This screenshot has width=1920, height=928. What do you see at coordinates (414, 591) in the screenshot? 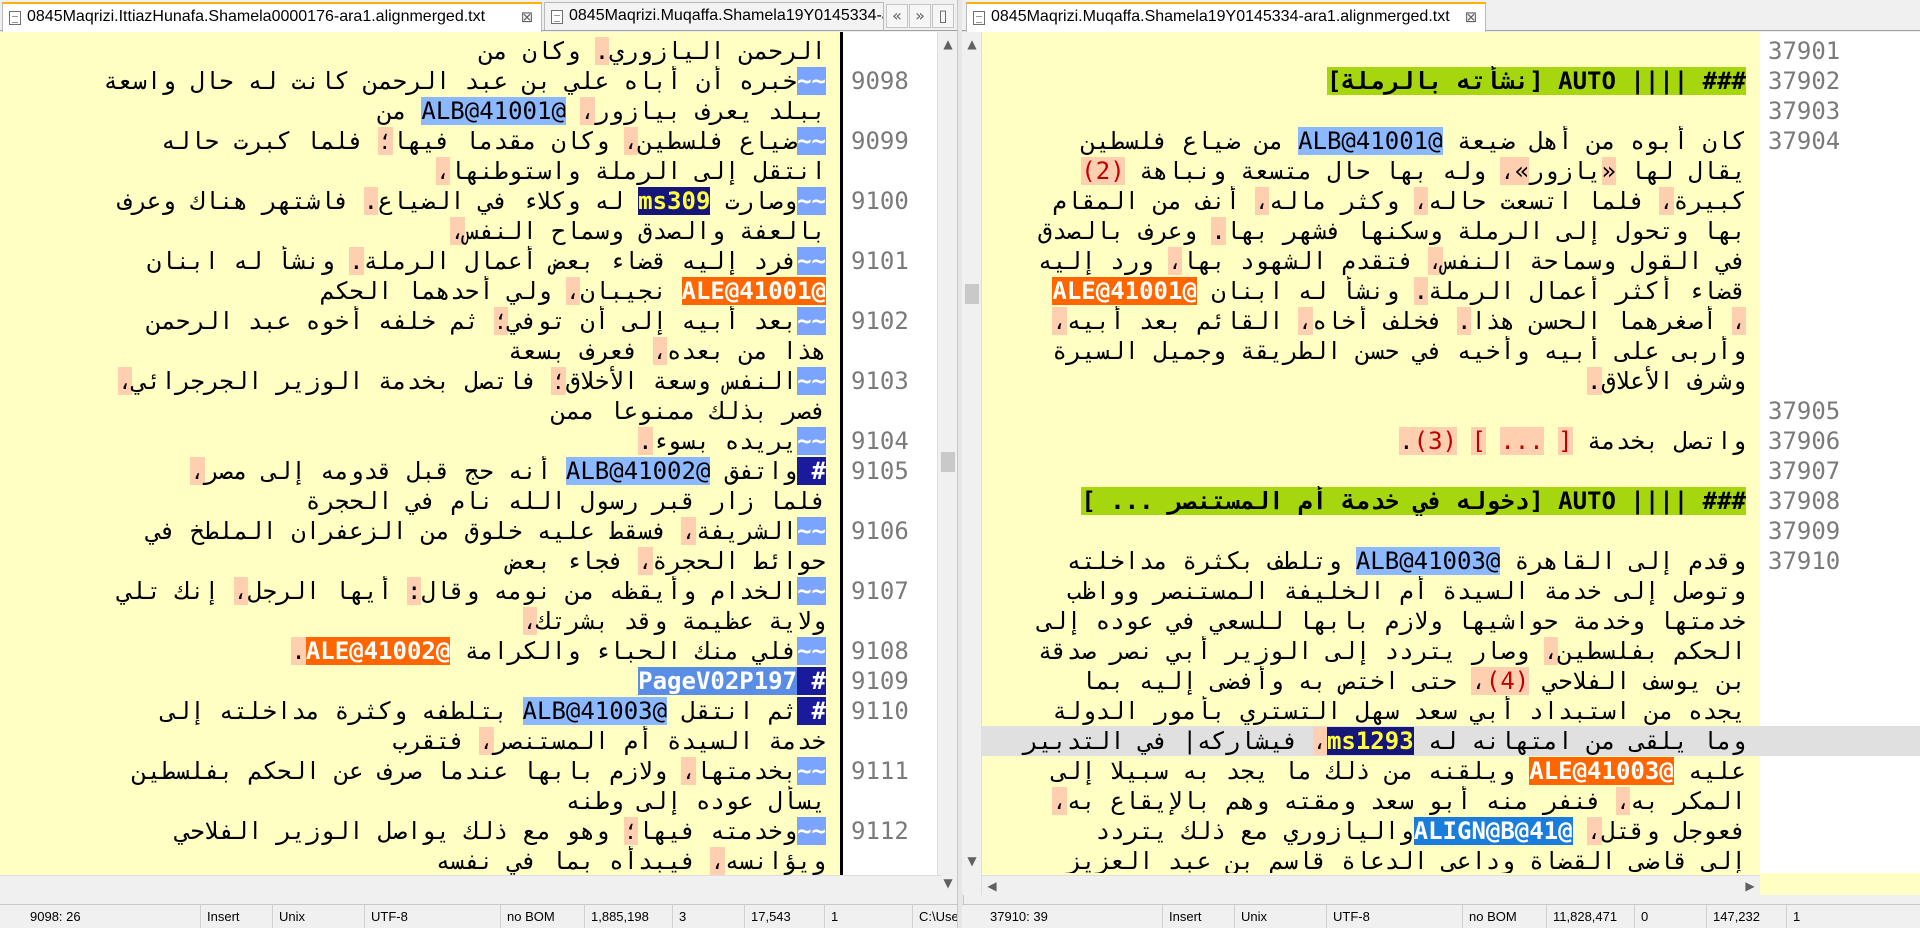
I see `token-pm: :` at bounding box center [414, 591].